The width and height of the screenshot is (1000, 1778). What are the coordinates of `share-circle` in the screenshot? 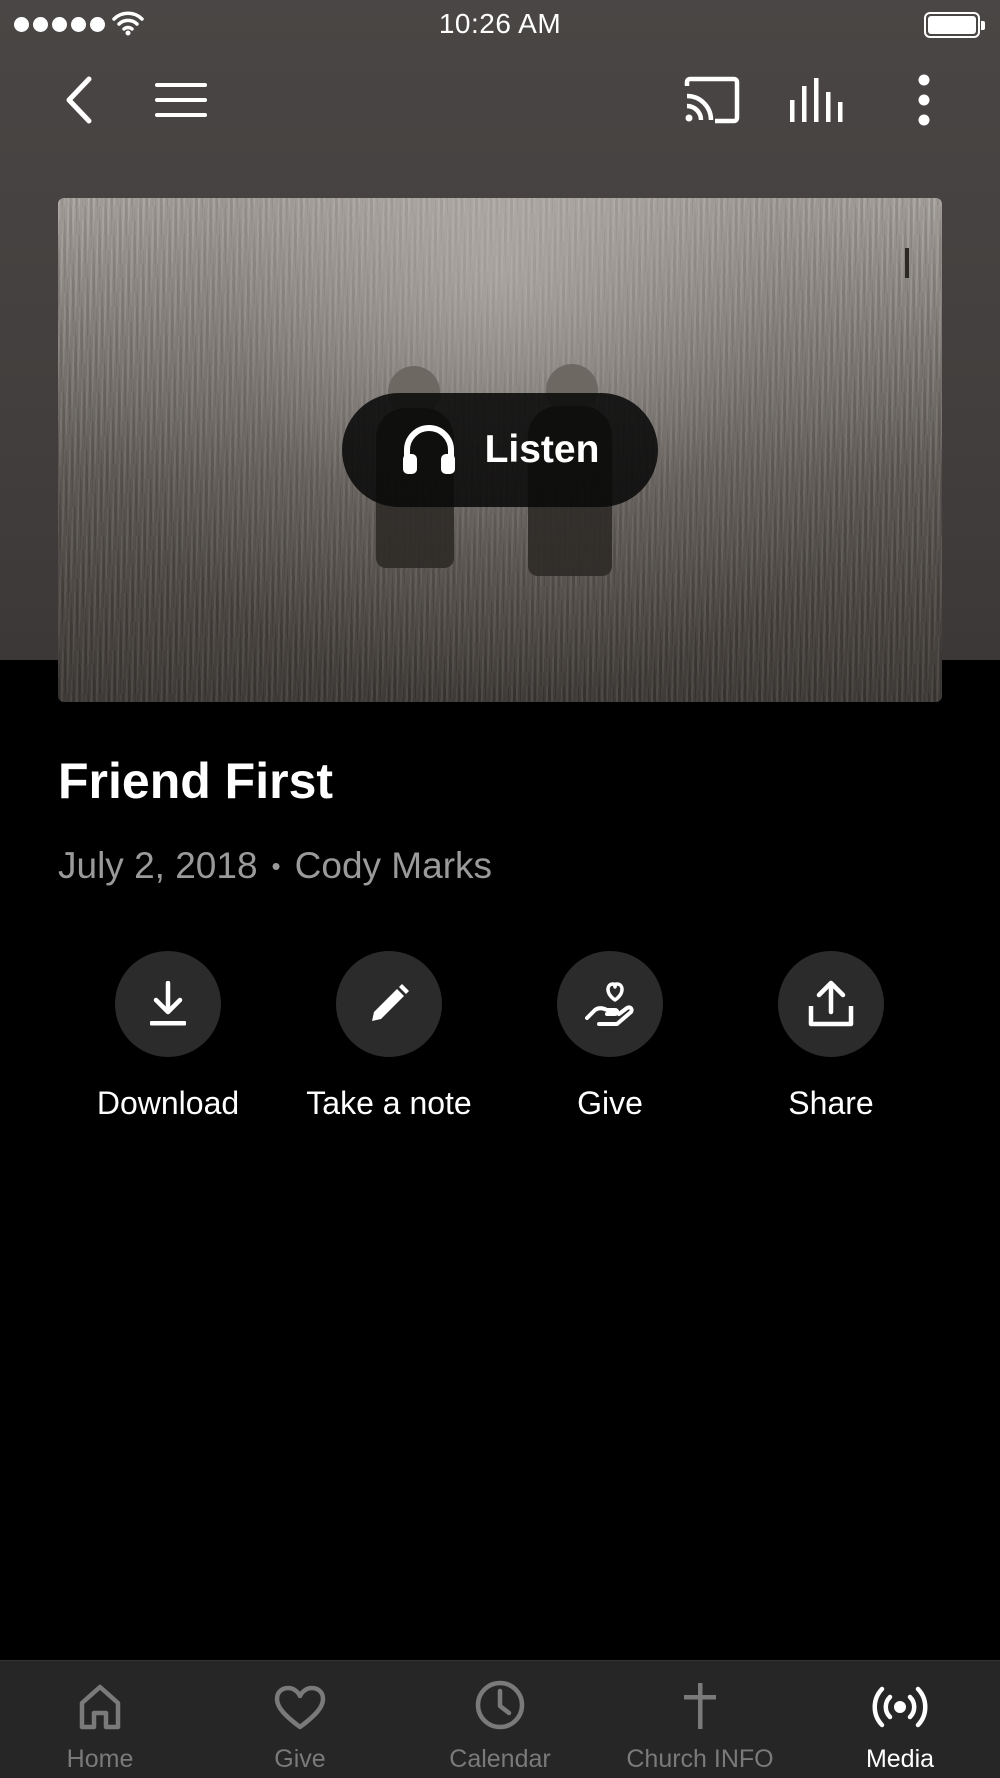 It's located at (831, 1004).